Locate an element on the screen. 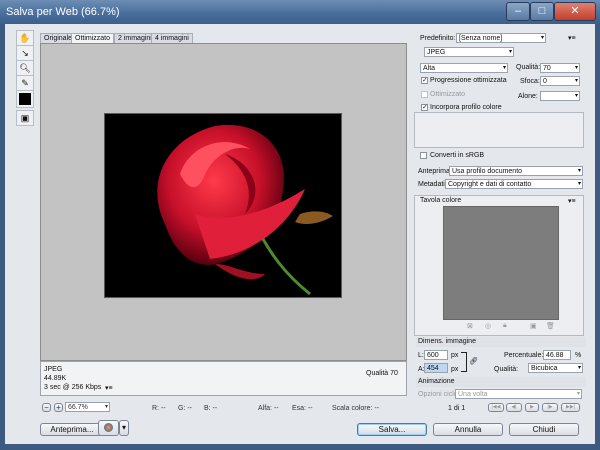  metadata-select: Copyright e dati di contatto ▾ is located at coordinates (514, 184).